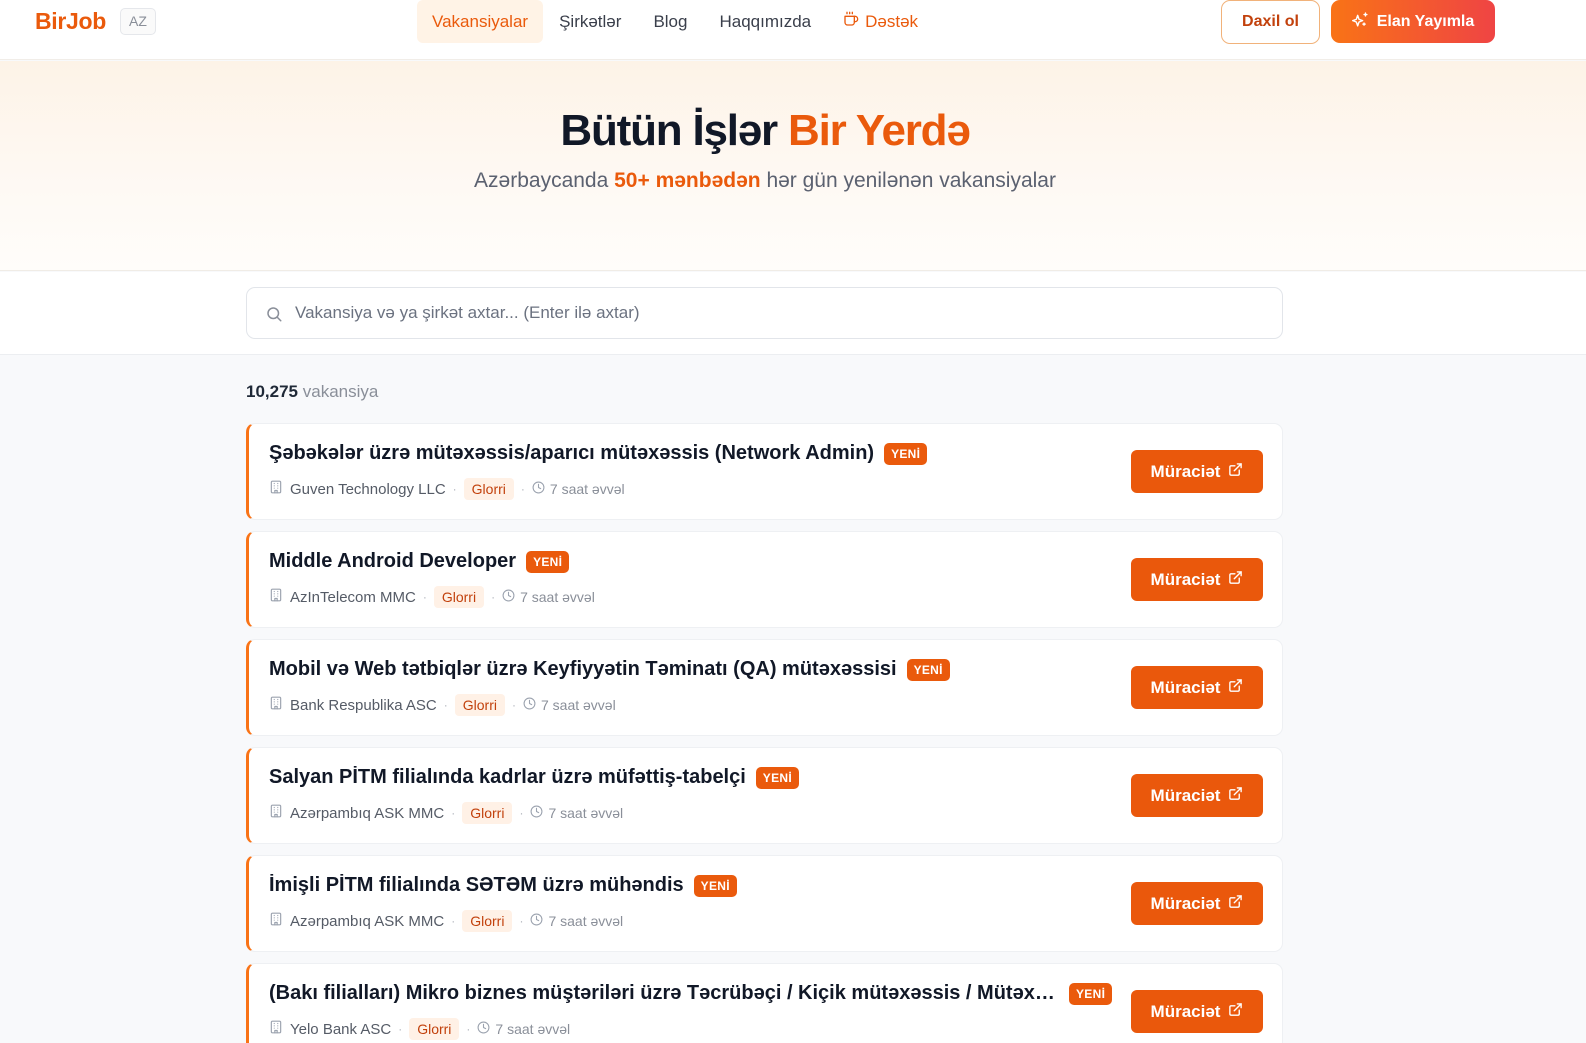 The height and width of the screenshot is (1043, 1586). What do you see at coordinates (765, 21) in the screenshot?
I see `nav-item-haqqimizda: Haqqımızda` at bounding box center [765, 21].